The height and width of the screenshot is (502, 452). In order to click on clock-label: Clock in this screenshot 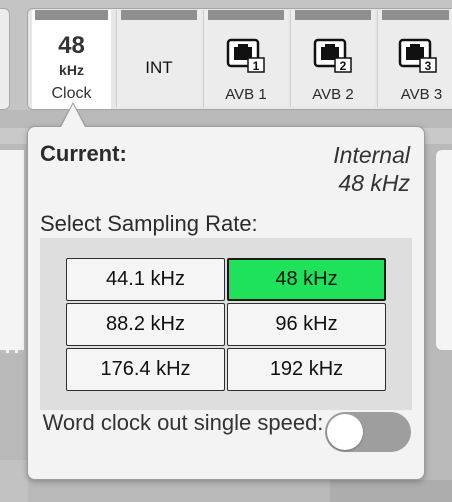, I will do `click(71, 93)`.